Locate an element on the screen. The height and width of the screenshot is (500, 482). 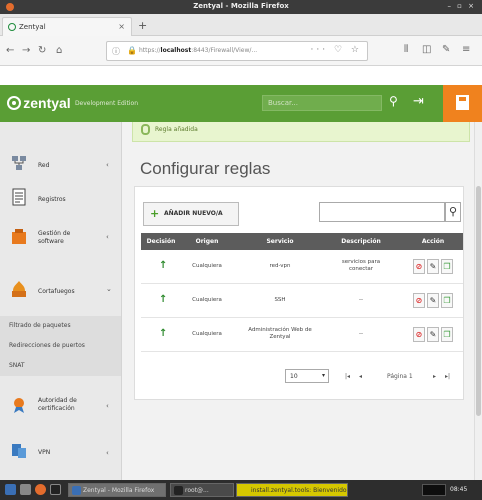
terminal-icon is located at coordinates (55, 489).